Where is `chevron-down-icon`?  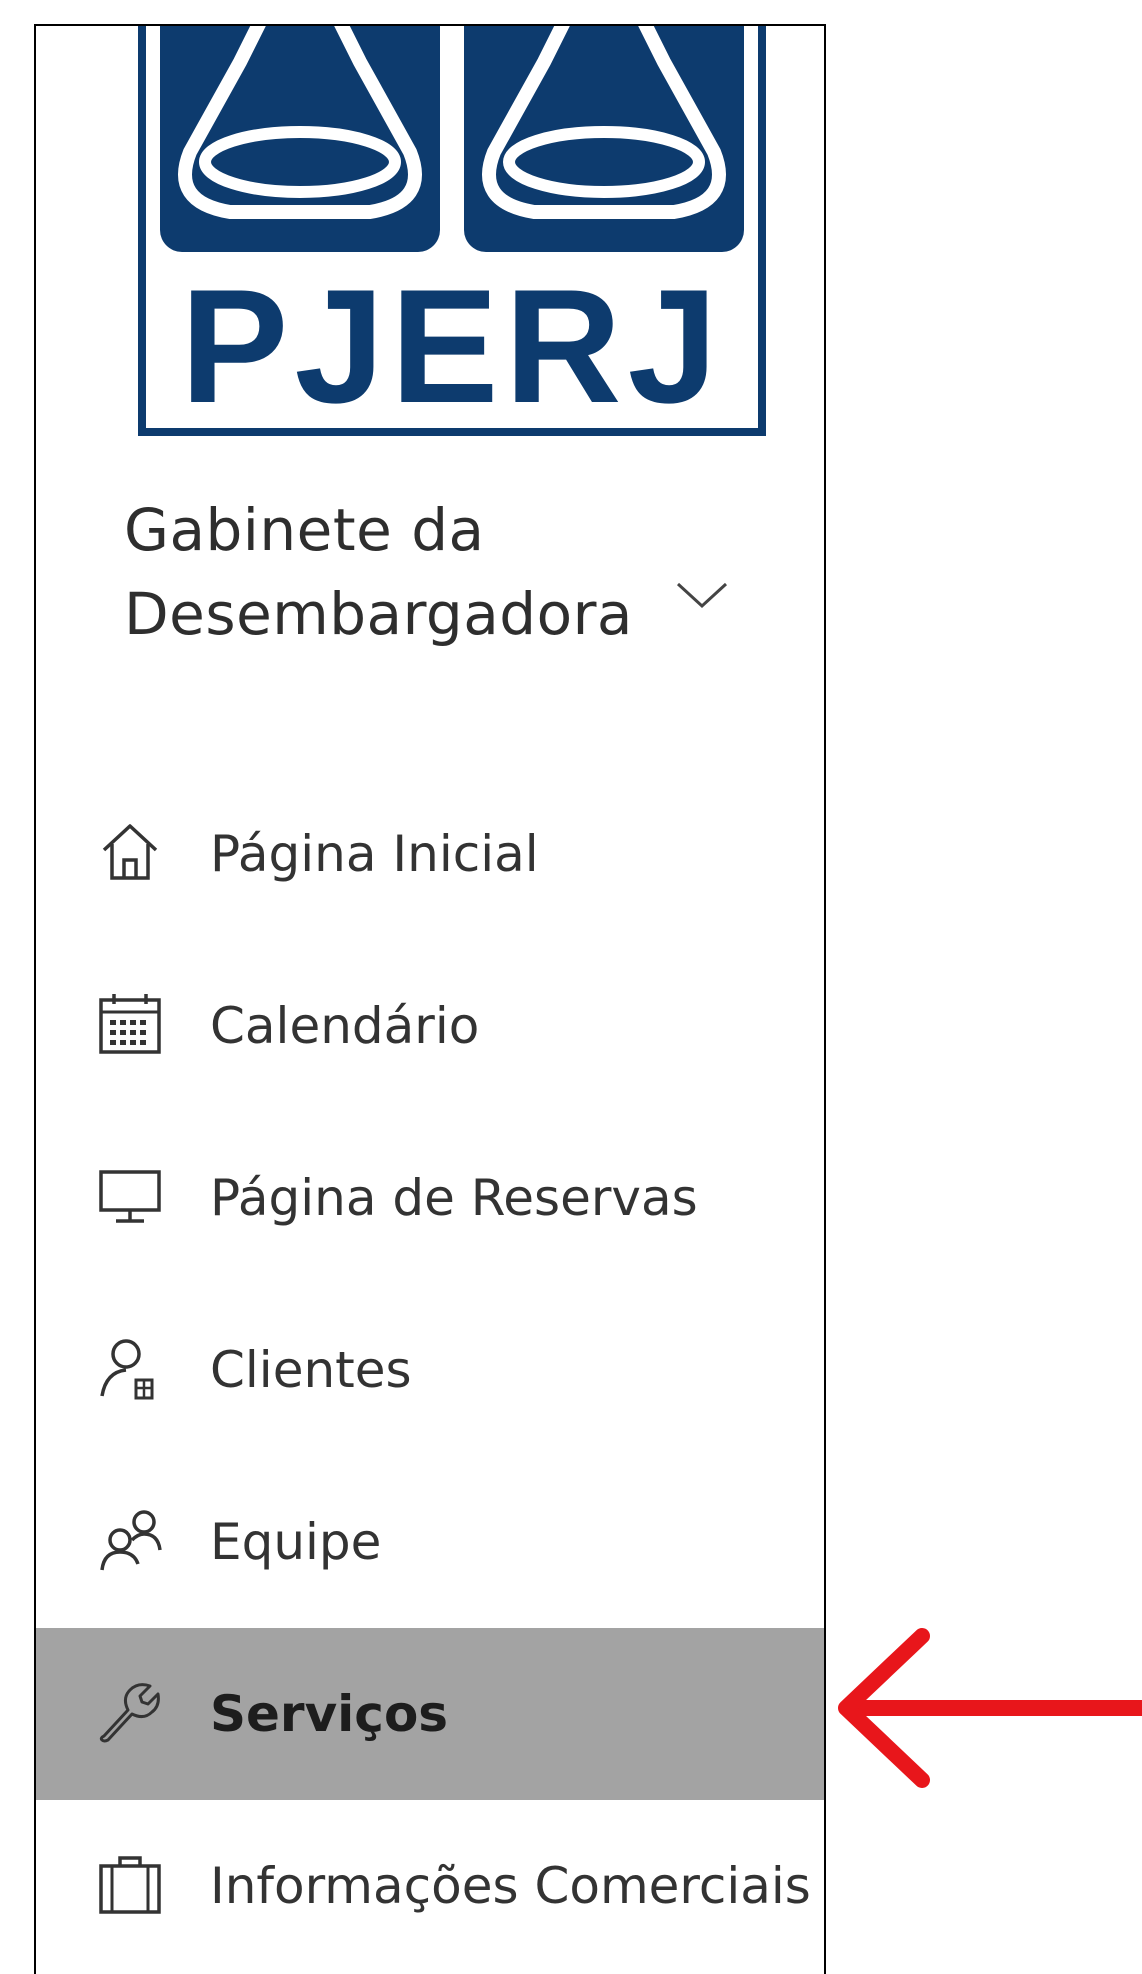 chevron-down-icon is located at coordinates (702, 594).